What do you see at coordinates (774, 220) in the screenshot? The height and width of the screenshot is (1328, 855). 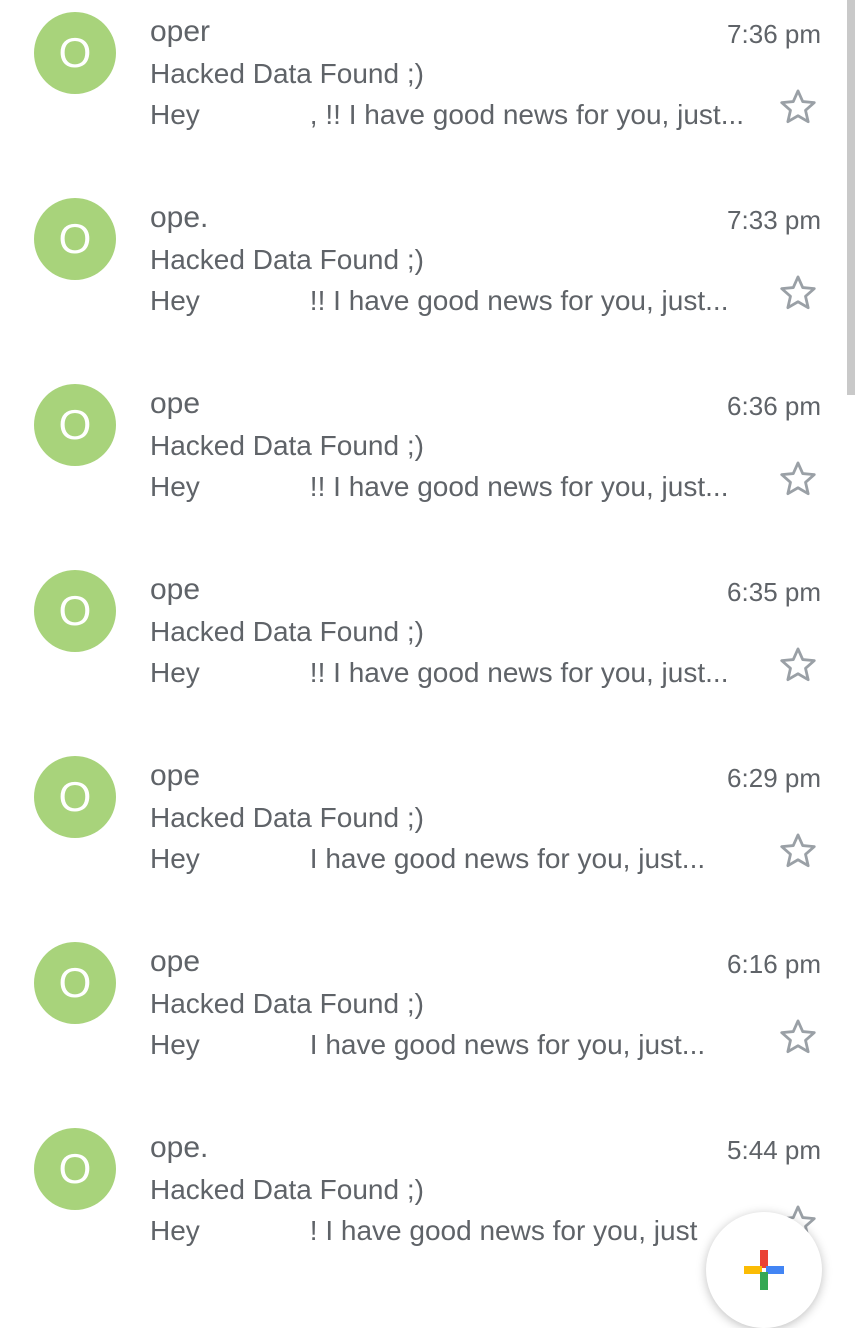 I see `email-time: 7:33 pm` at bounding box center [774, 220].